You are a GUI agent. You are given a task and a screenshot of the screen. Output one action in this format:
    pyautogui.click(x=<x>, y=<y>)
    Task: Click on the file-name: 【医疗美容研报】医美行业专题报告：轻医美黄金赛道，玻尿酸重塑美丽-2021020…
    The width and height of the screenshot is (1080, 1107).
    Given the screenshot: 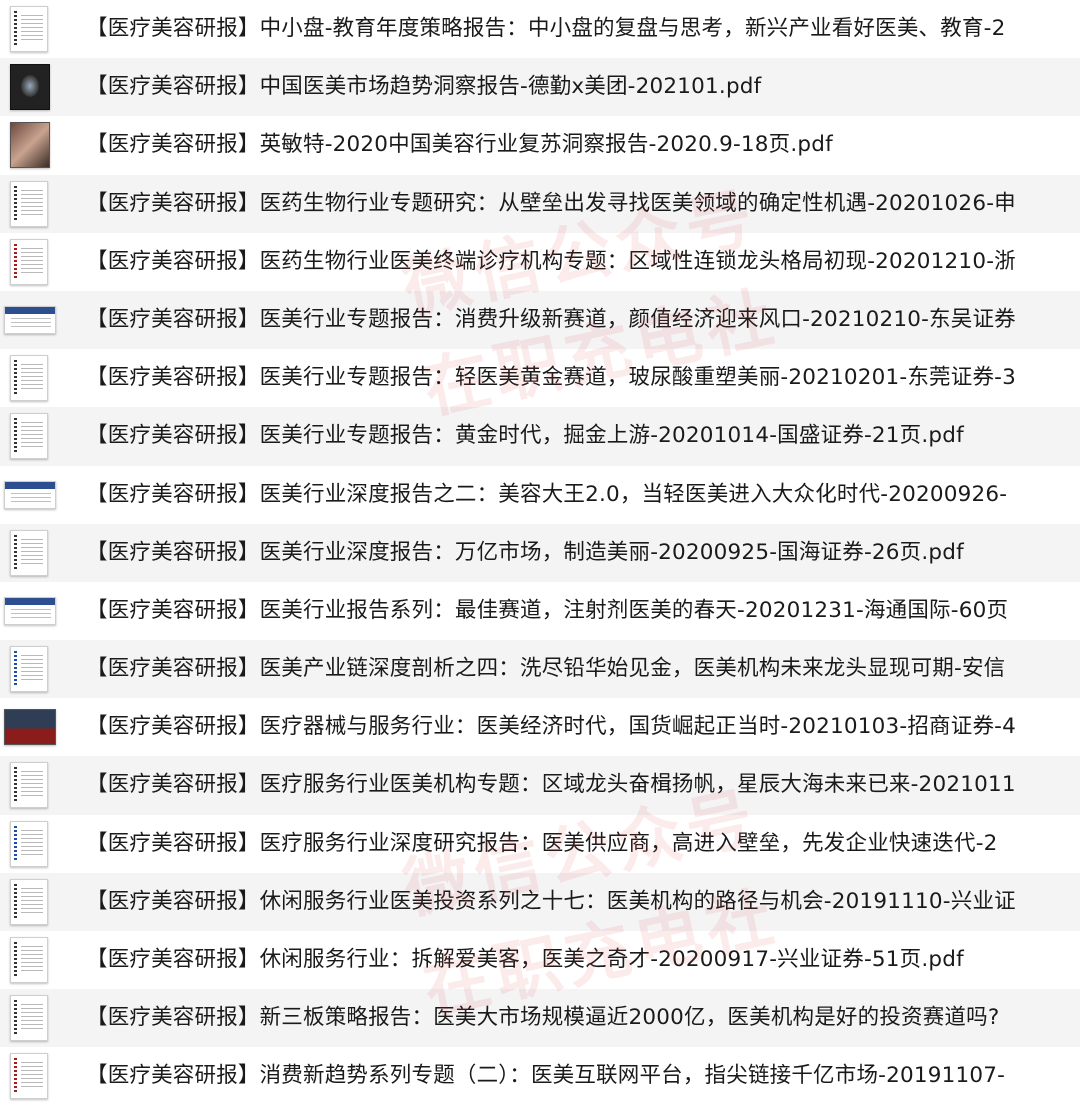 What is the action you would take?
    pyautogui.click(x=551, y=378)
    